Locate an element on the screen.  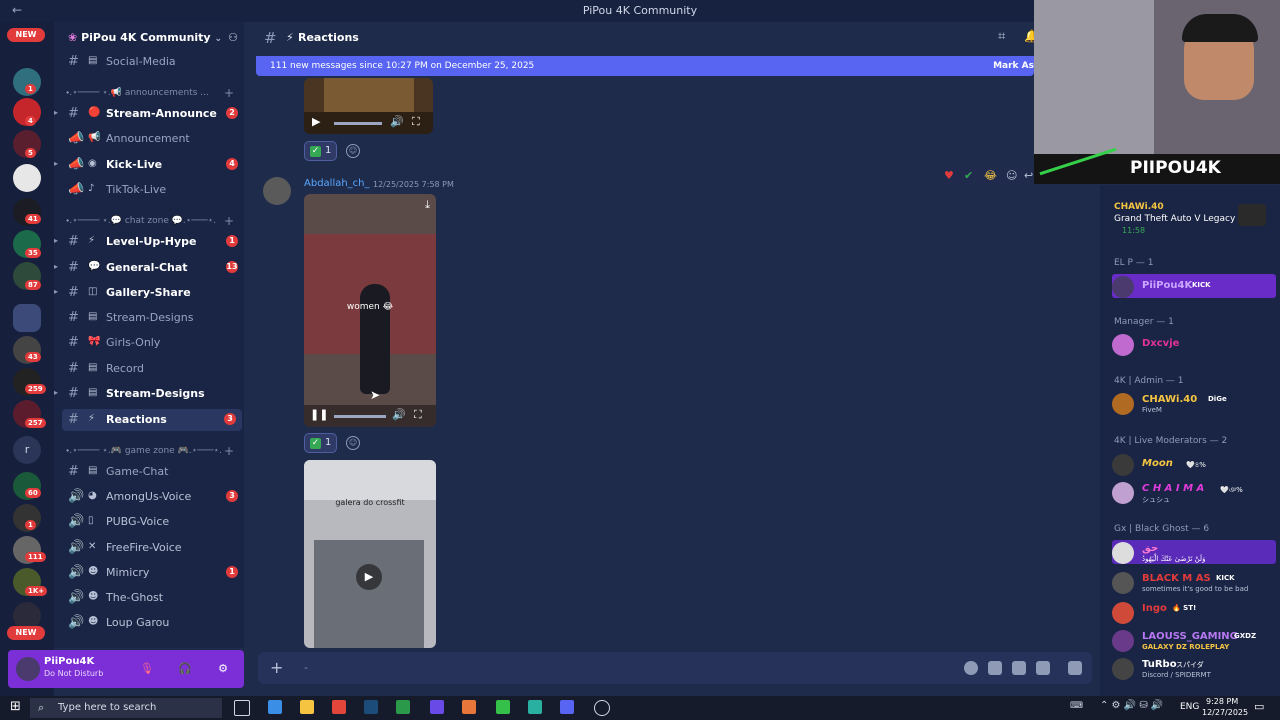
notification-icon: ▭ is located at coordinates (1259, 706).